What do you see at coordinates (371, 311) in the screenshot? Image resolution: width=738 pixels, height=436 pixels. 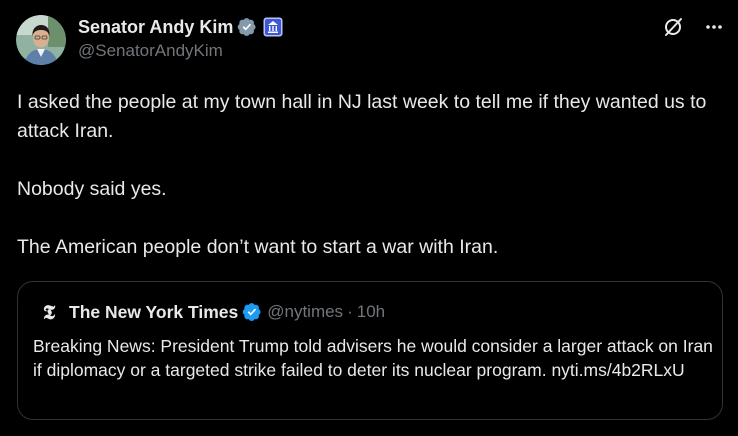 I see `quoted-timestamp: 10h` at bounding box center [371, 311].